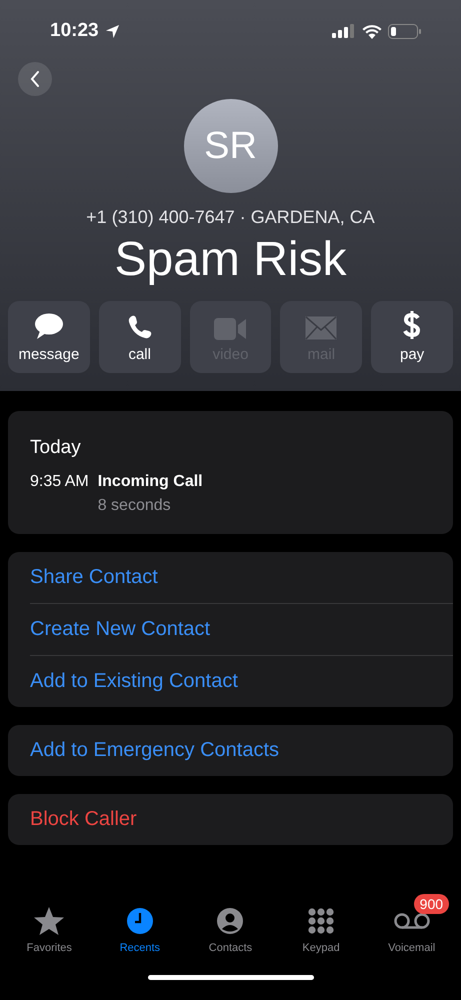 The height and width of the screenshot is (1000, 461). I want to click on star-icon, so click(49, 921).